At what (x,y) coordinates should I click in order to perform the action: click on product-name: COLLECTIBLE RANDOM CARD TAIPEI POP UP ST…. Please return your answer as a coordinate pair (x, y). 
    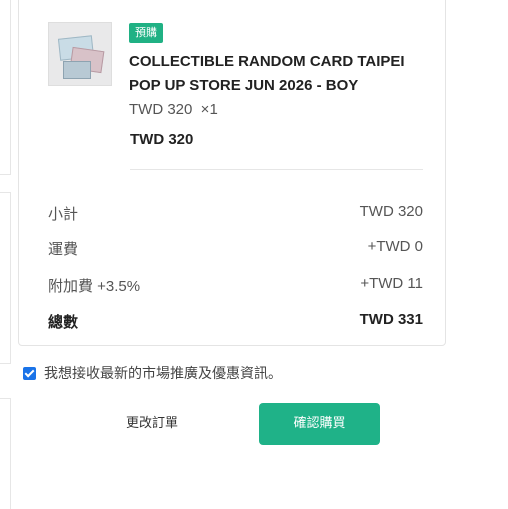
    Looking at the image, I should click on (267, 73).